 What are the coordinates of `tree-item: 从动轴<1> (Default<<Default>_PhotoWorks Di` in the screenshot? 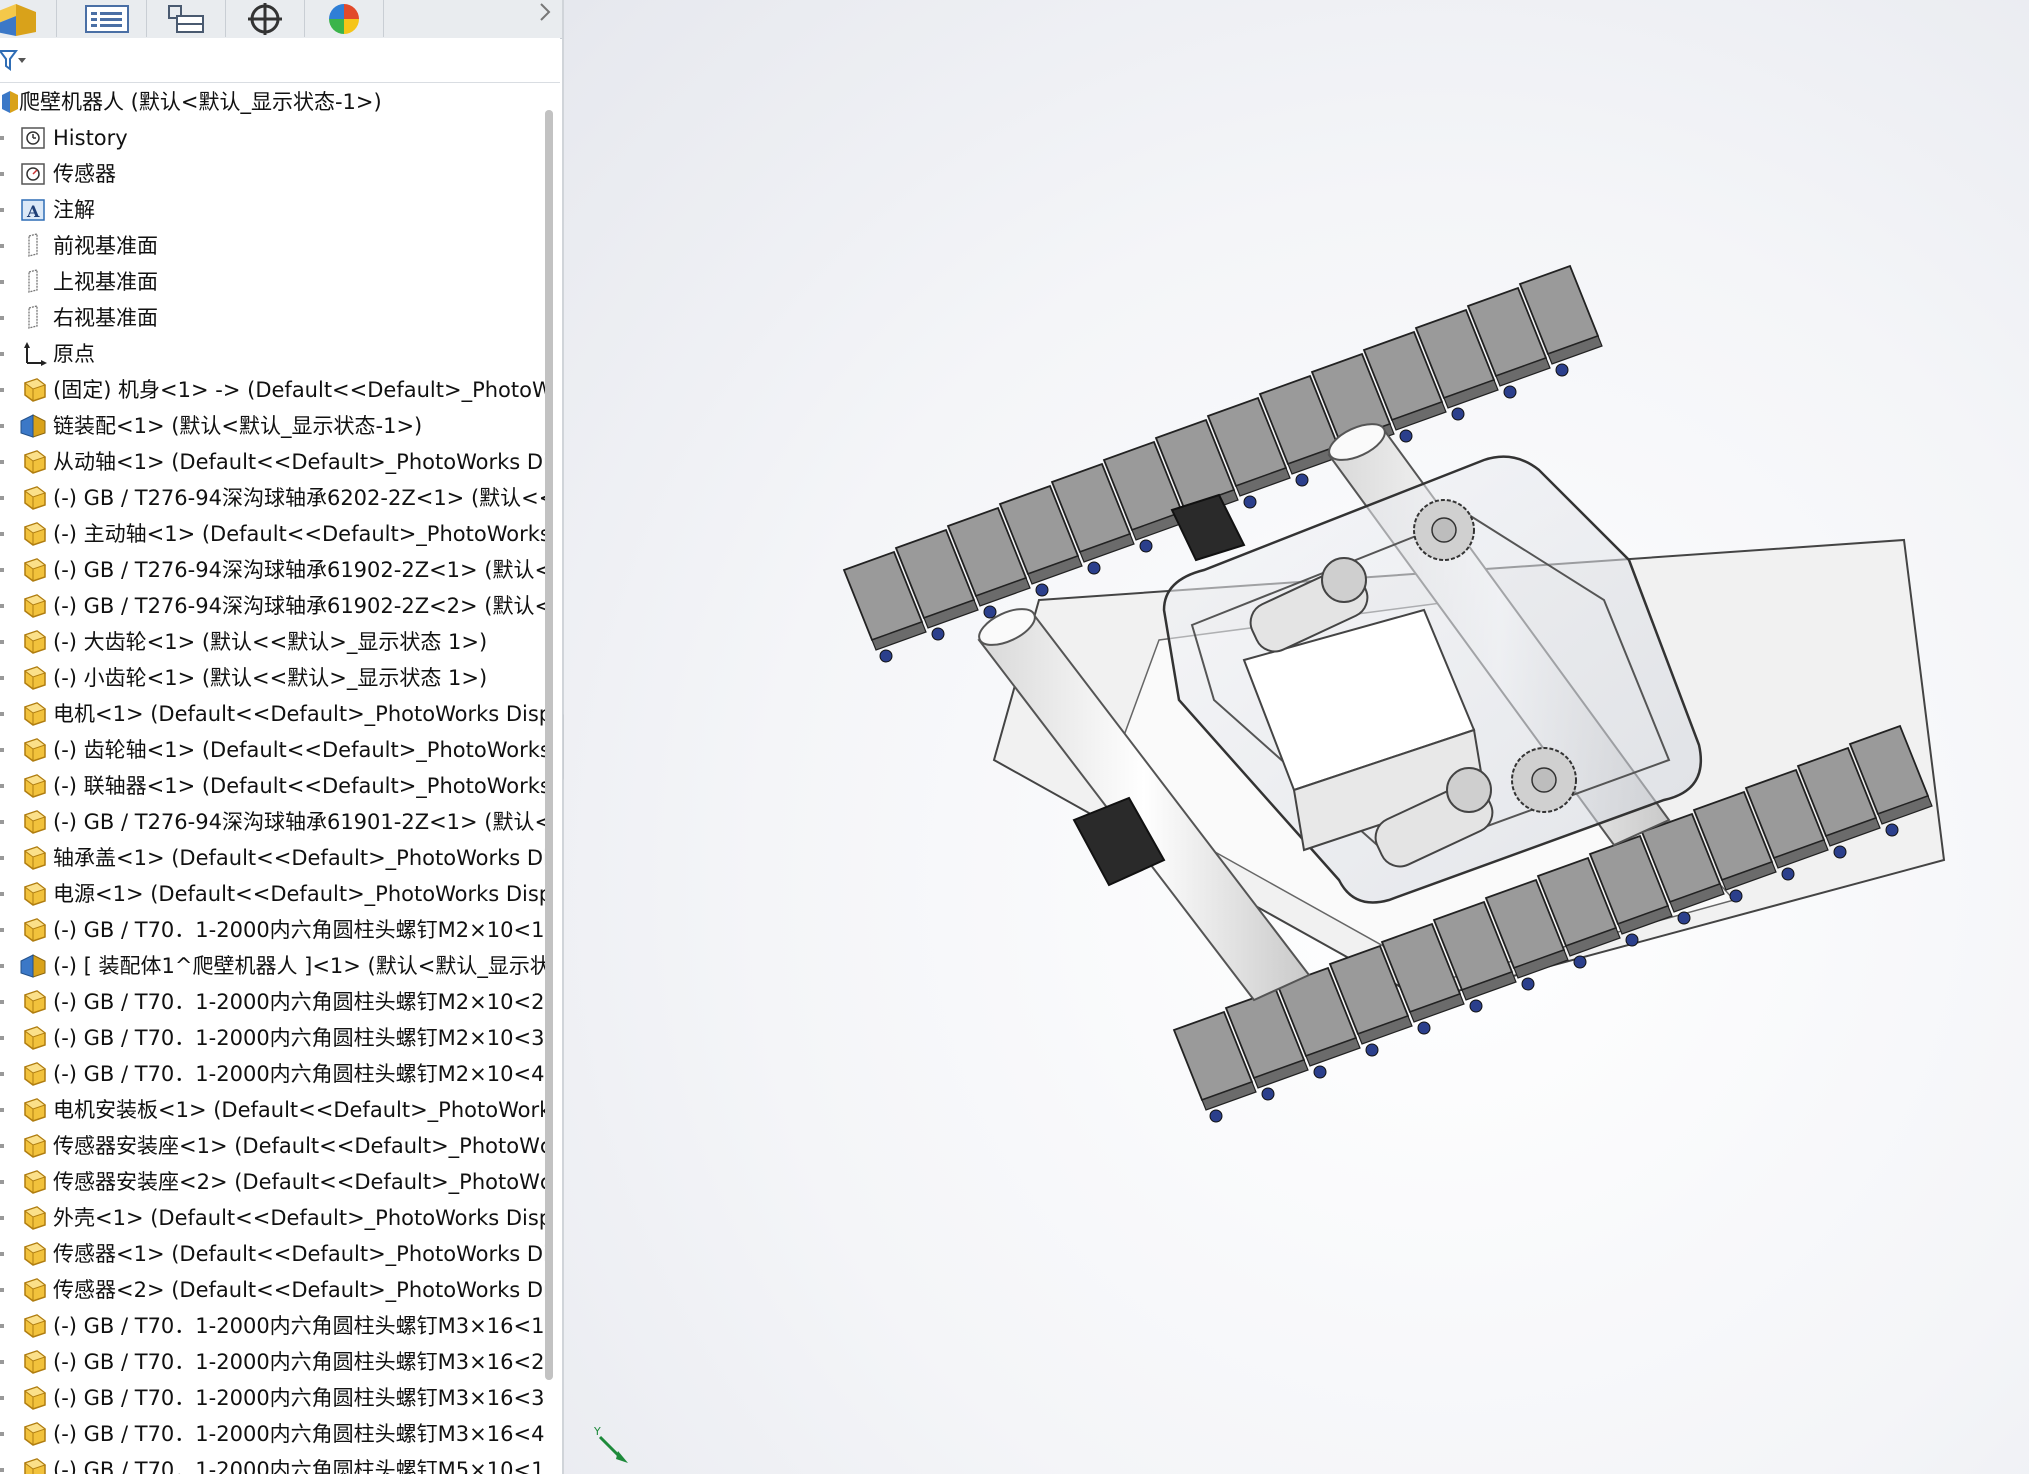 It's located at (272, 462).